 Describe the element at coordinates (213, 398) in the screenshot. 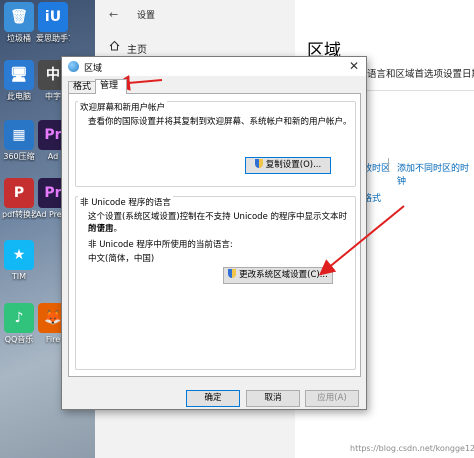

I see `ok-button: 确定` at that location.